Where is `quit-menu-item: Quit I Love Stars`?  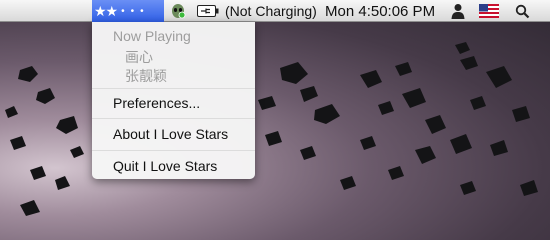
quit-menu-item: Quit I Love Stars is located at coordinates (184, 166).